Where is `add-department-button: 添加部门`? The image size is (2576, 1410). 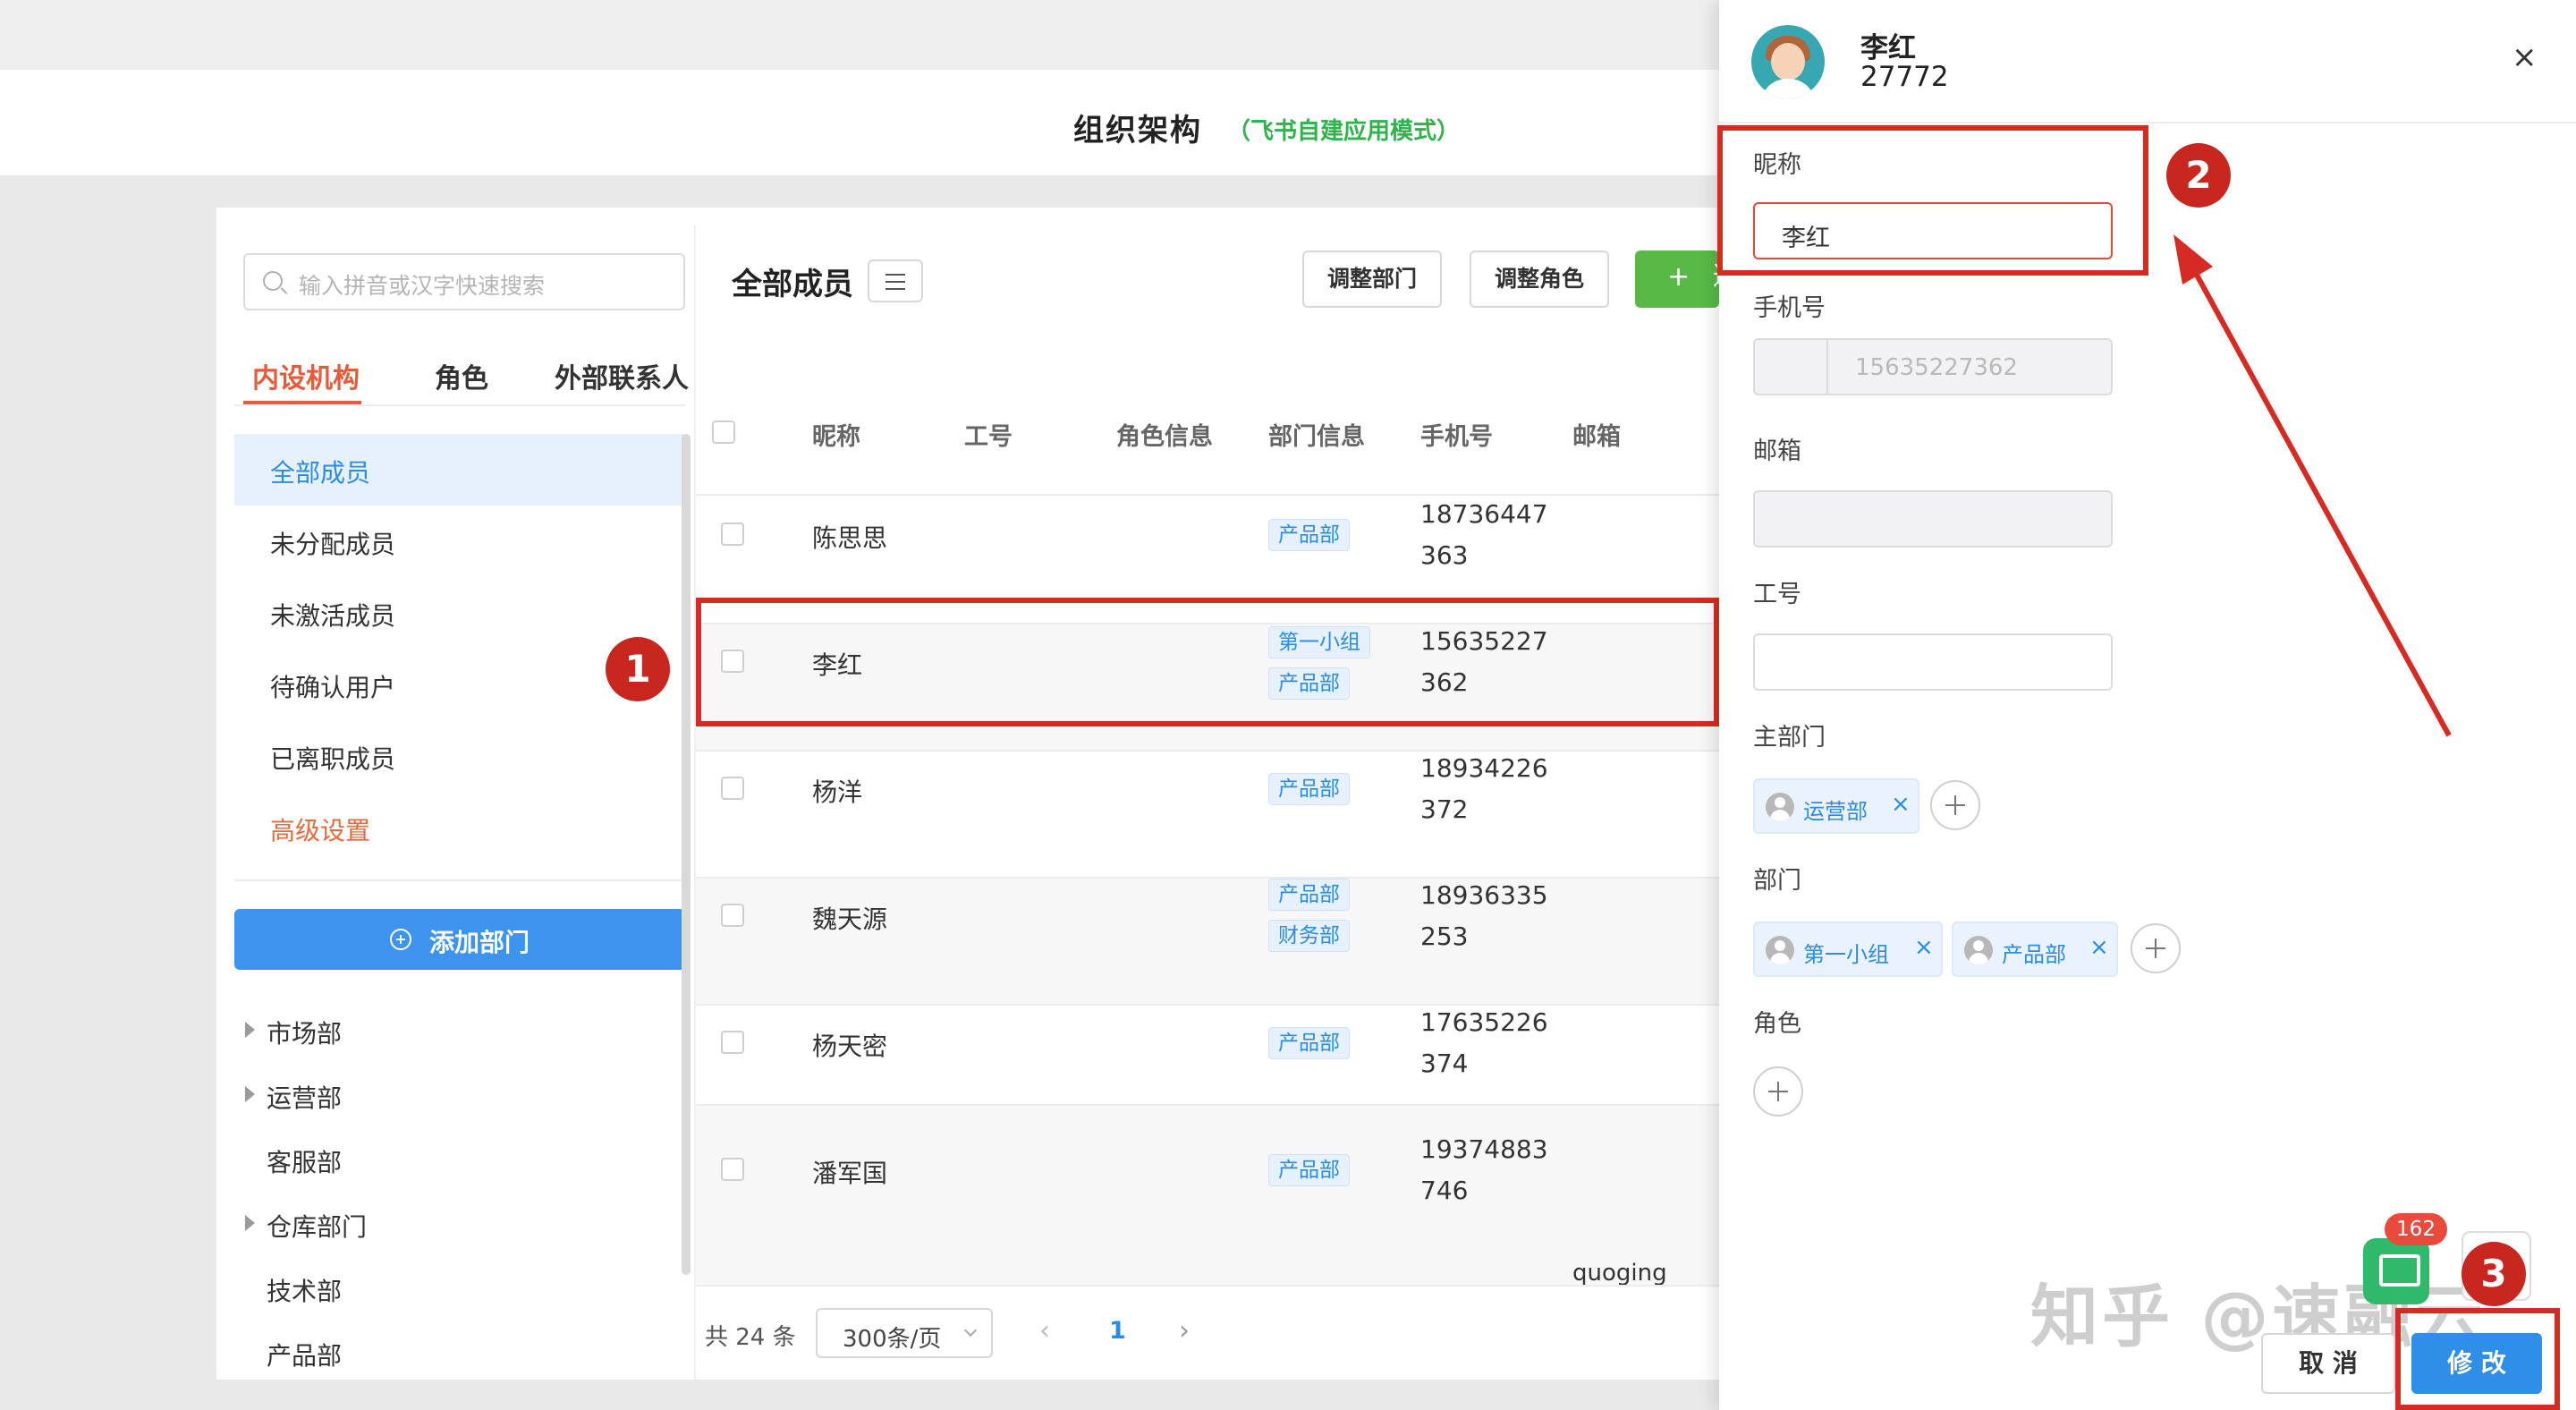
add-department-button: 添加部门 is located at coordinates (459, 940).